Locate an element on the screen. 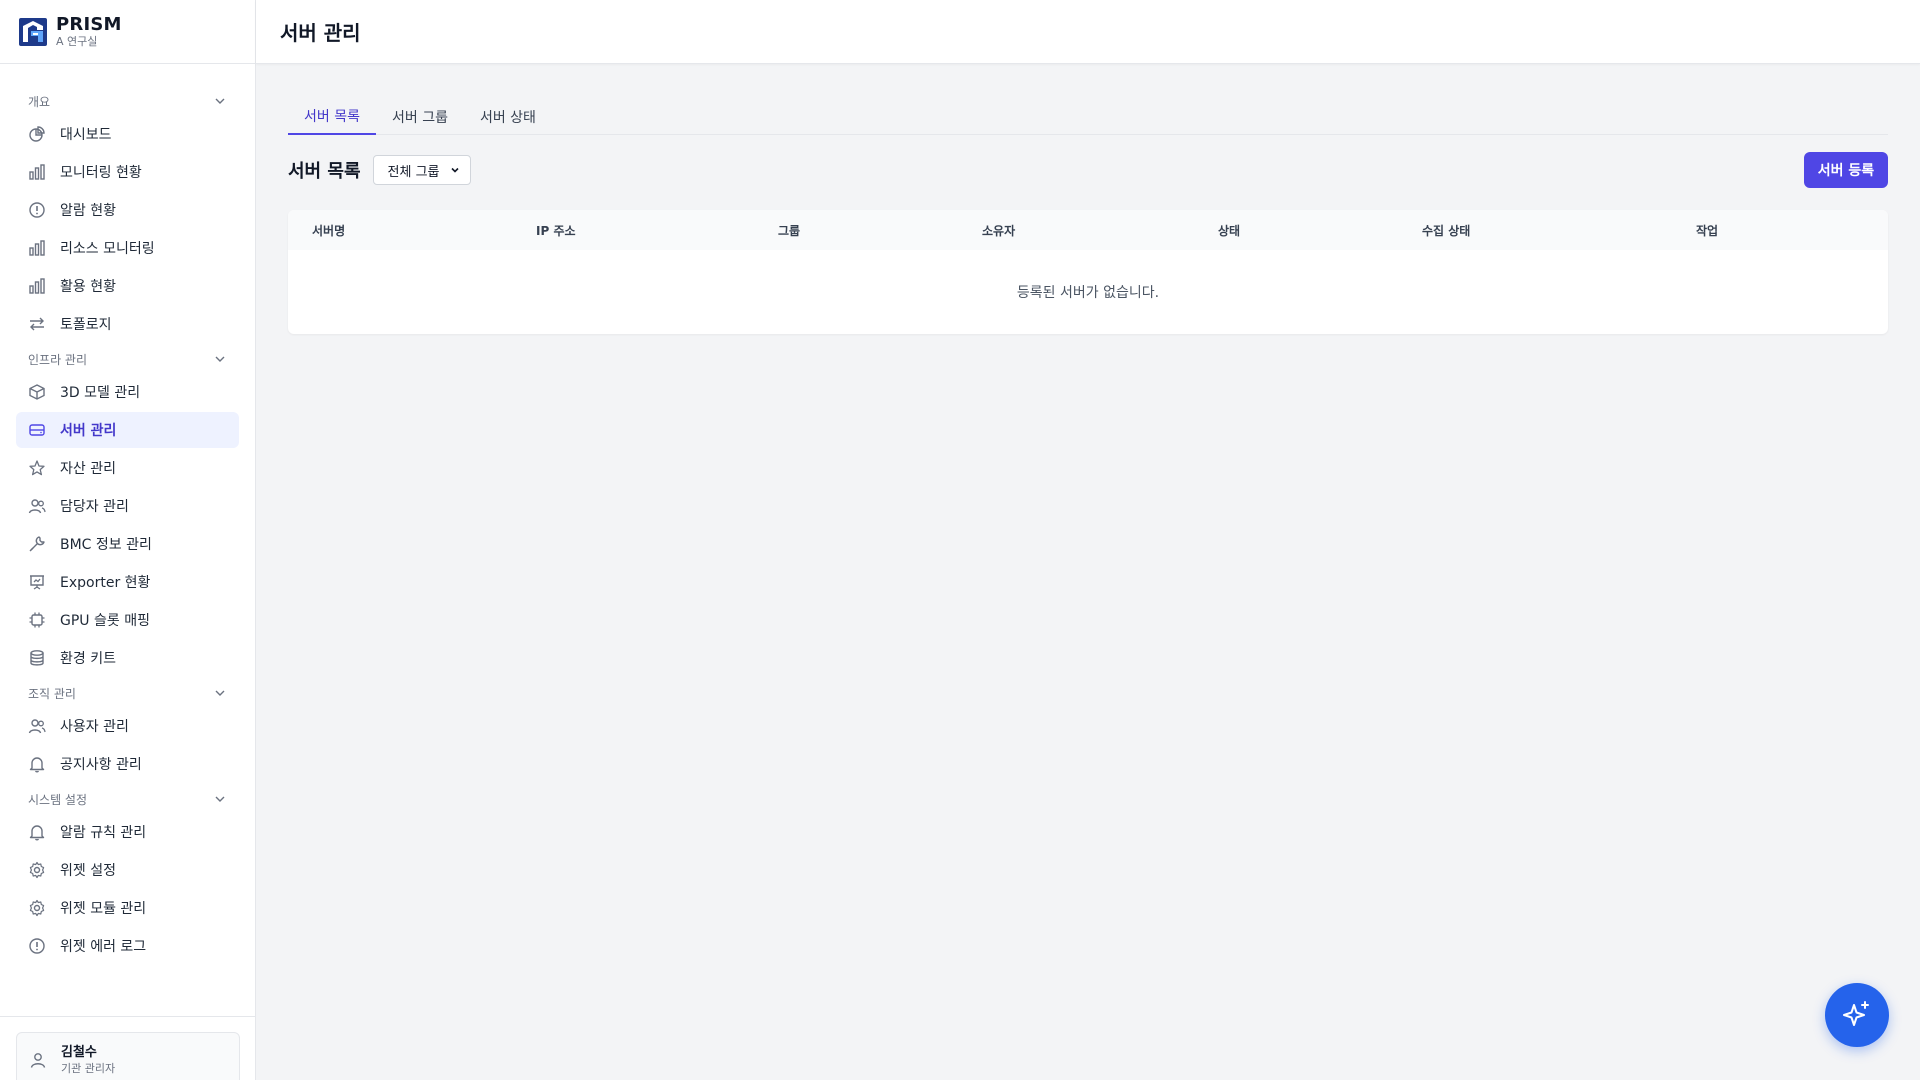 The height and width of the screenshot is (1080, 1920). column-header-collection-status: 수집 상태 is located at coordinates (1559, 230).